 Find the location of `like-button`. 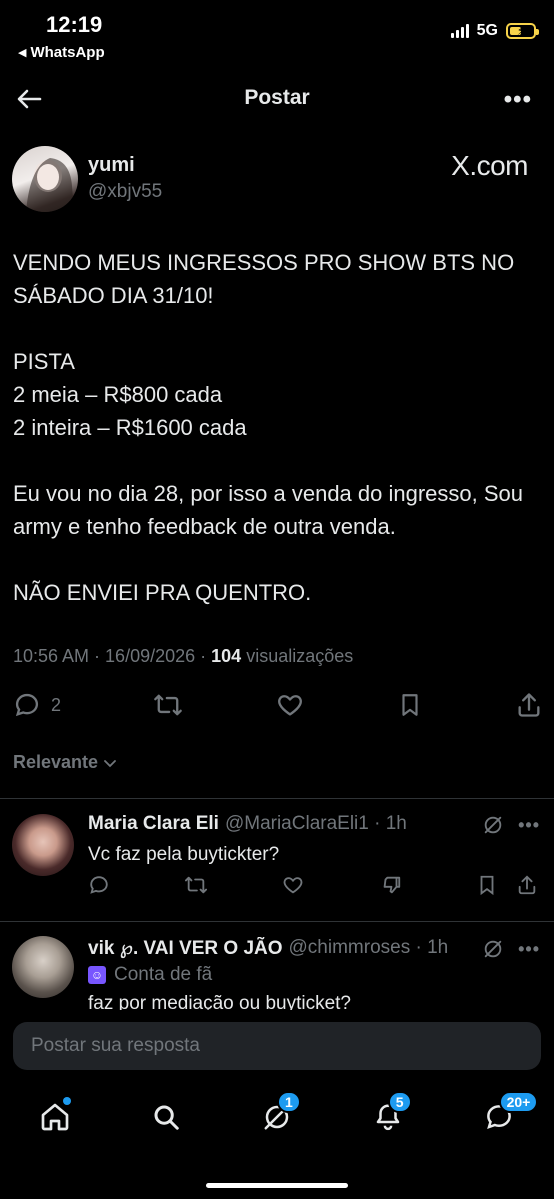

like-button is located at coordinates (290, 705).